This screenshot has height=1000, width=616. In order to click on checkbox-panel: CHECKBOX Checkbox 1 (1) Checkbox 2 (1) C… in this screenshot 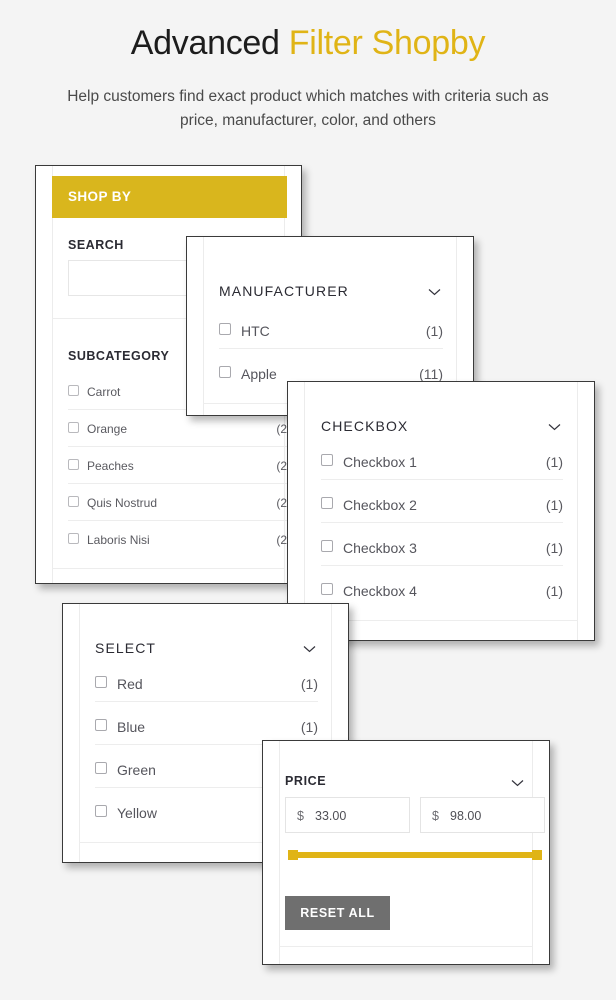, I will do `click(441, 511)`.